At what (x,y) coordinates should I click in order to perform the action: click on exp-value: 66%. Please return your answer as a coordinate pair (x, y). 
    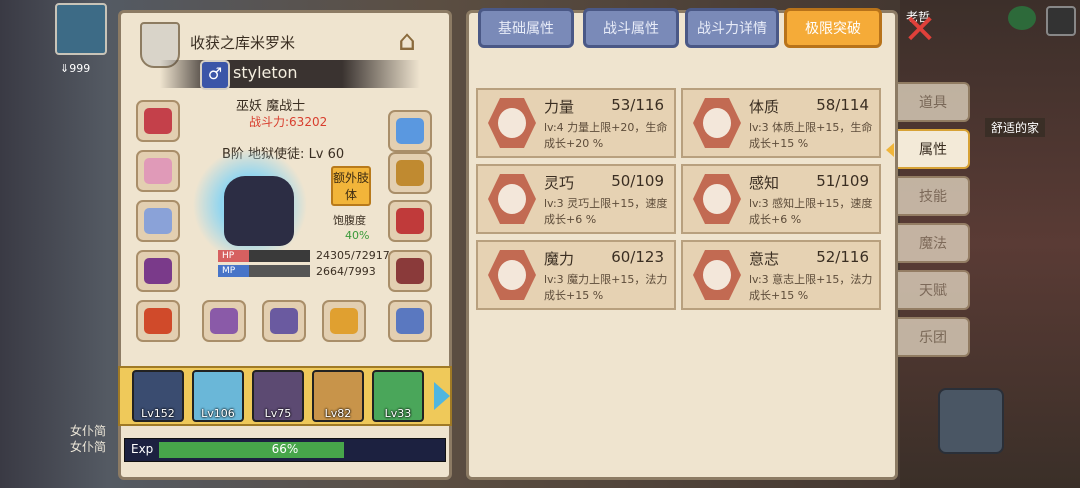
    Looking at the image, I should click on (285, 449).